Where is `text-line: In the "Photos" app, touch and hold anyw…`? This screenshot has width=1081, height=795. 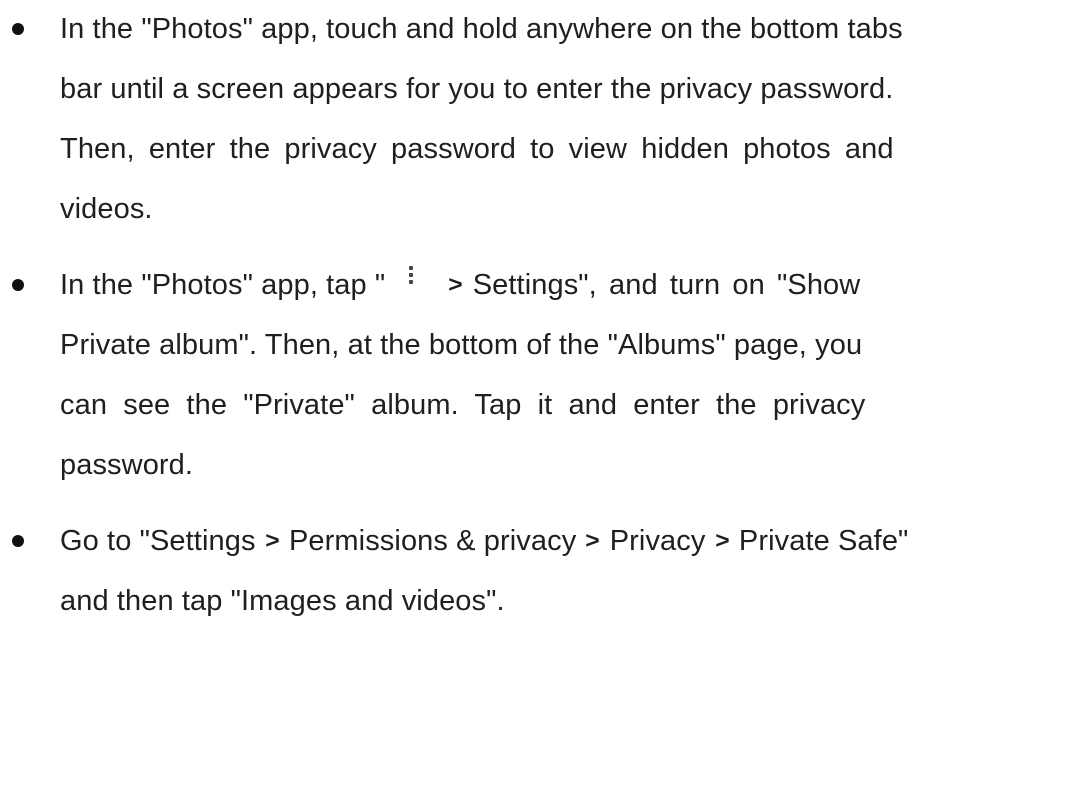
text-line: In the "Photos" app, touch and hold anyw… is located at coordinates (567, 29).